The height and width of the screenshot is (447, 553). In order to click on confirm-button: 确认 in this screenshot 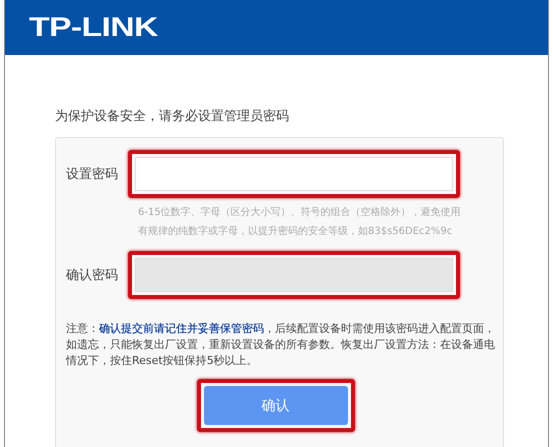, I will do `click(276, 405)`.